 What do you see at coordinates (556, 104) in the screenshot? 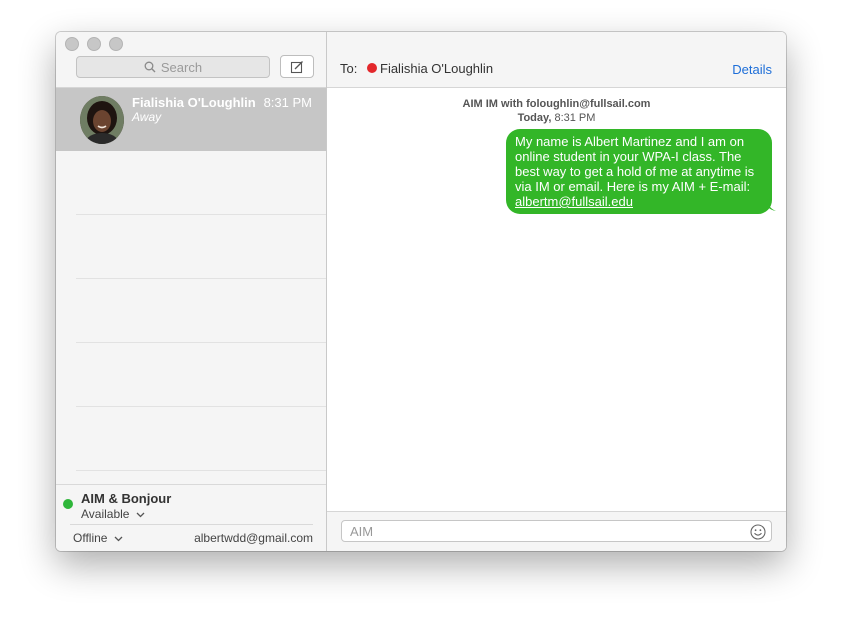
I see `chat-service-info: AIM IM with foloughlin@fullsail.com` at bounding box center [556, 104].